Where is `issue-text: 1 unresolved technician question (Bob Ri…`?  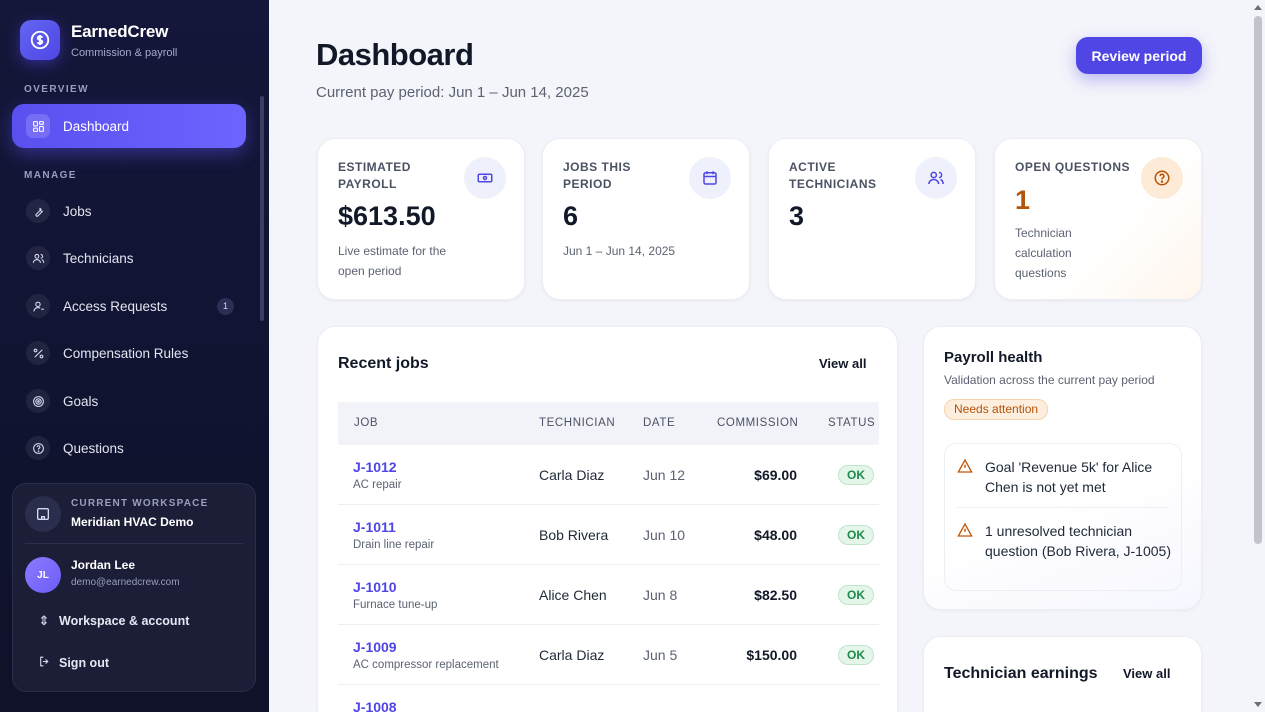 issue-text: 1 unresolved technician question (Bob Ri… is located at coordinates (1078, 541).